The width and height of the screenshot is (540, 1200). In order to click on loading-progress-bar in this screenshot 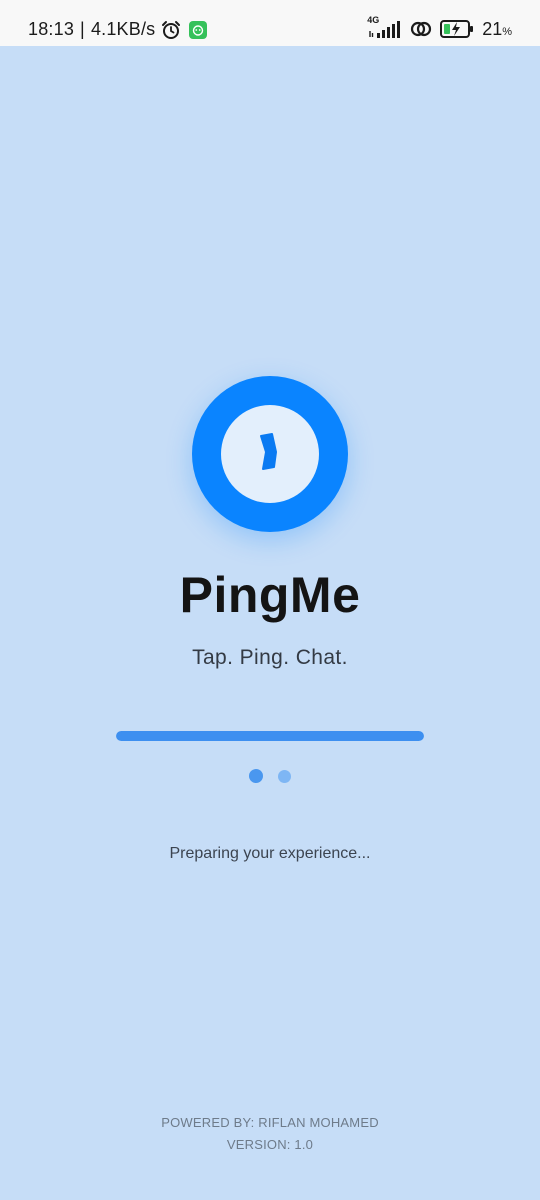, I will do `click(270, 736)`.